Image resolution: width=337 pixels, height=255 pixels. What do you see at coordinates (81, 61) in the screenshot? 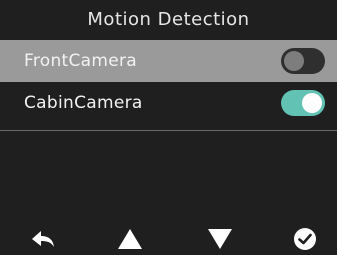
I see `menu-item-label: FrontCamera` at bounding box center [81, 61].